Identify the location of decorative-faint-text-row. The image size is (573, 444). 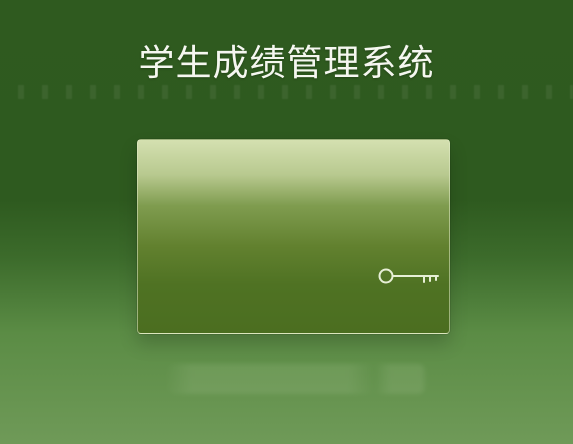
(286, 92).